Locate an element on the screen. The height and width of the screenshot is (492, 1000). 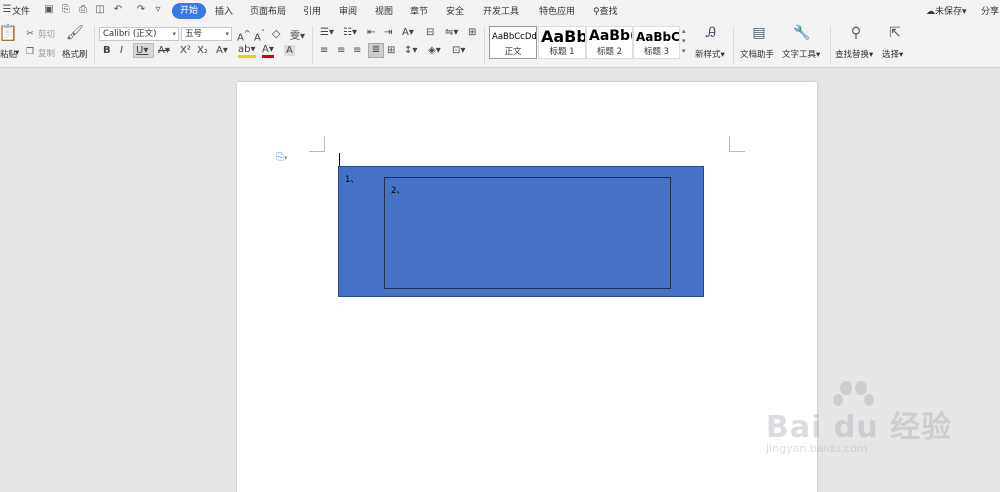
paste-icon: 📋 is located at coordinates (9, 33).